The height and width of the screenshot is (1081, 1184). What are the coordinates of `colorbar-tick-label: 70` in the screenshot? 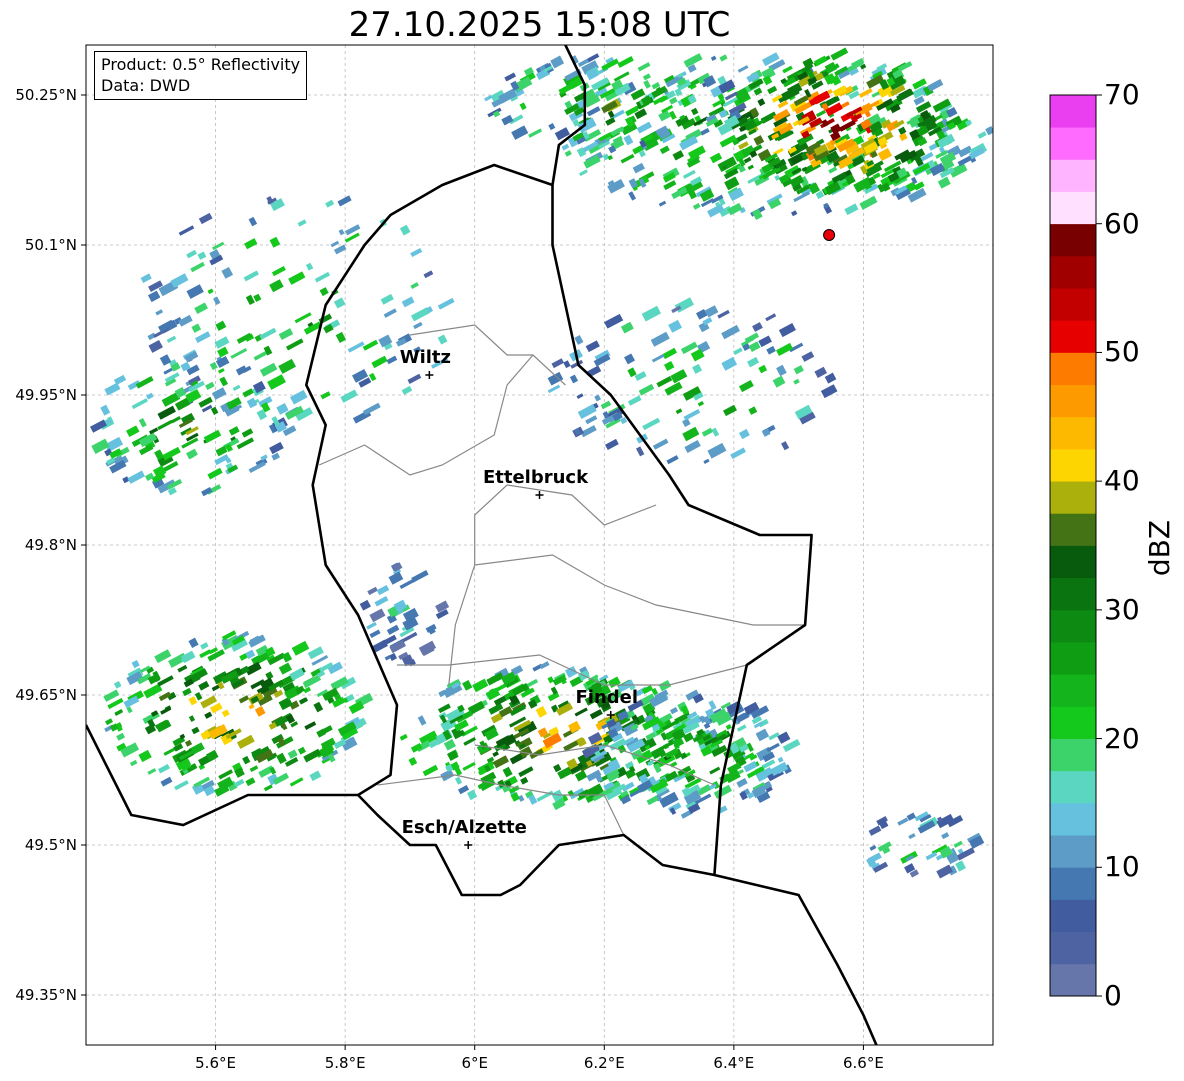 It's located at (1122, 94).